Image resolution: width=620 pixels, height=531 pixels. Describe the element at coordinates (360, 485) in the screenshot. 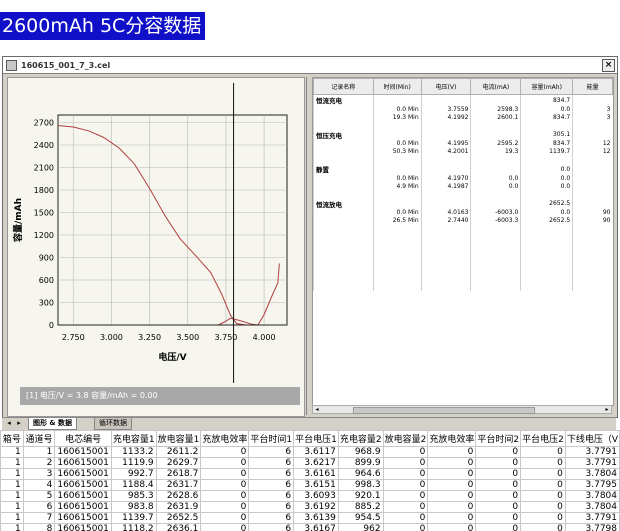

I see `summary-cell: 998.3` at that location.